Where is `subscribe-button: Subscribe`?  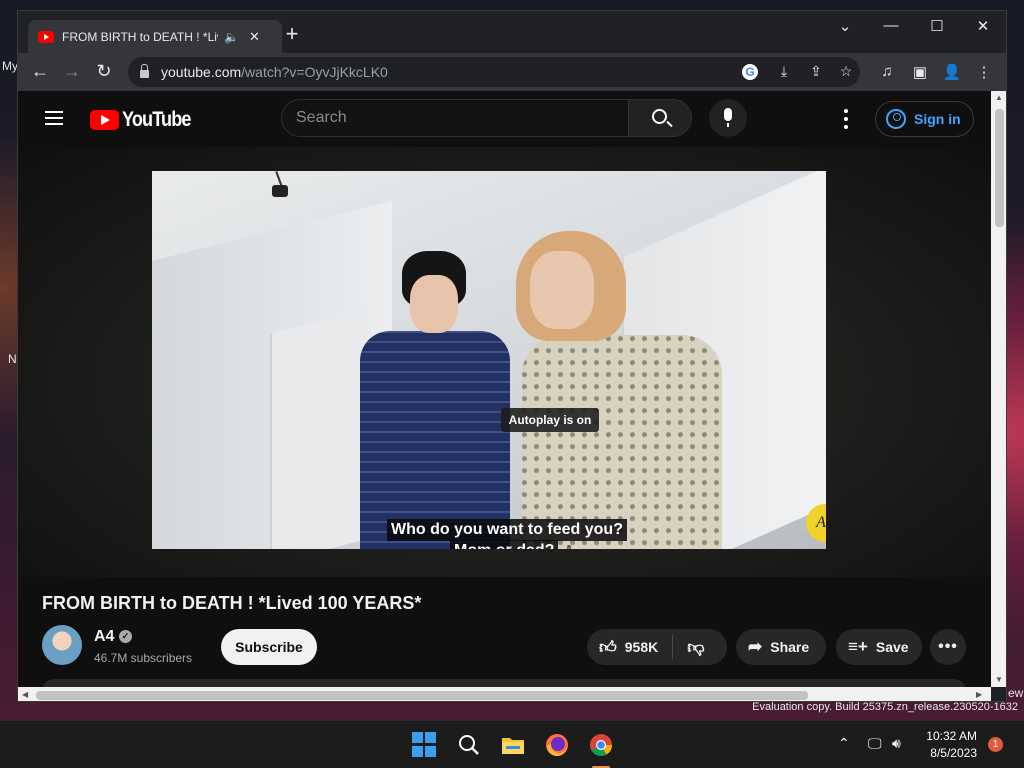
subscribe-button: Subscribe is located at coordinates (269, 647).